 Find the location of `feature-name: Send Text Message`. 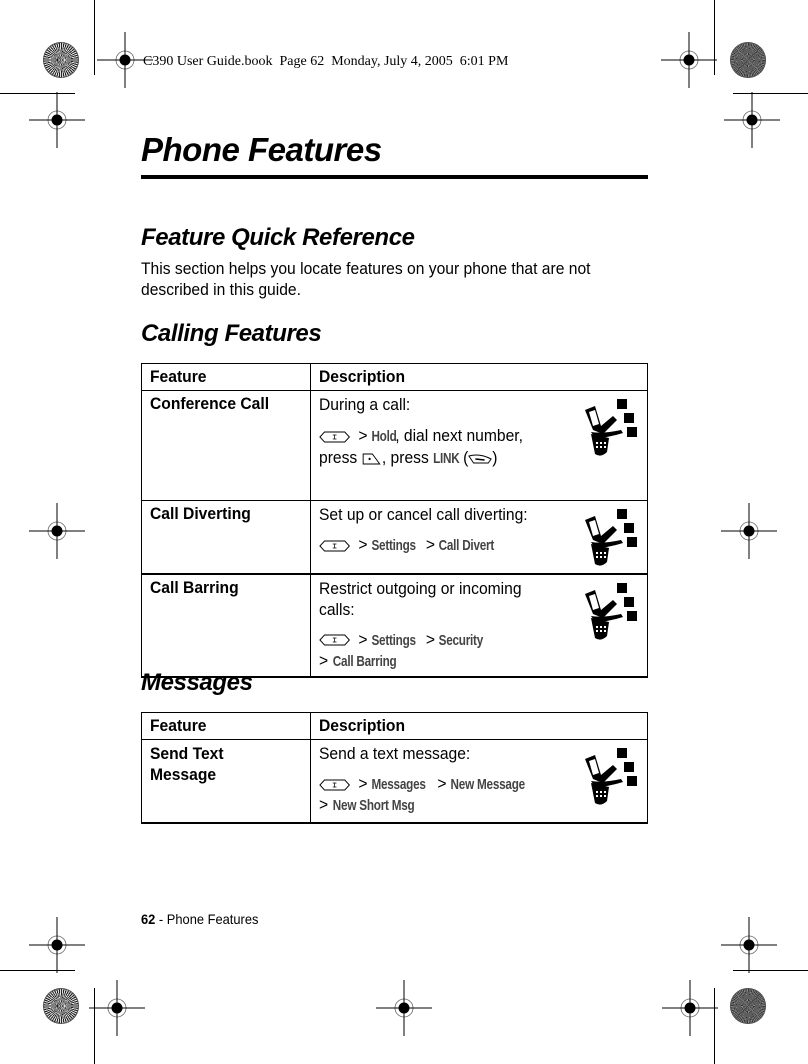

feature-name: Send Text Message is located at coordinates (226, 781).